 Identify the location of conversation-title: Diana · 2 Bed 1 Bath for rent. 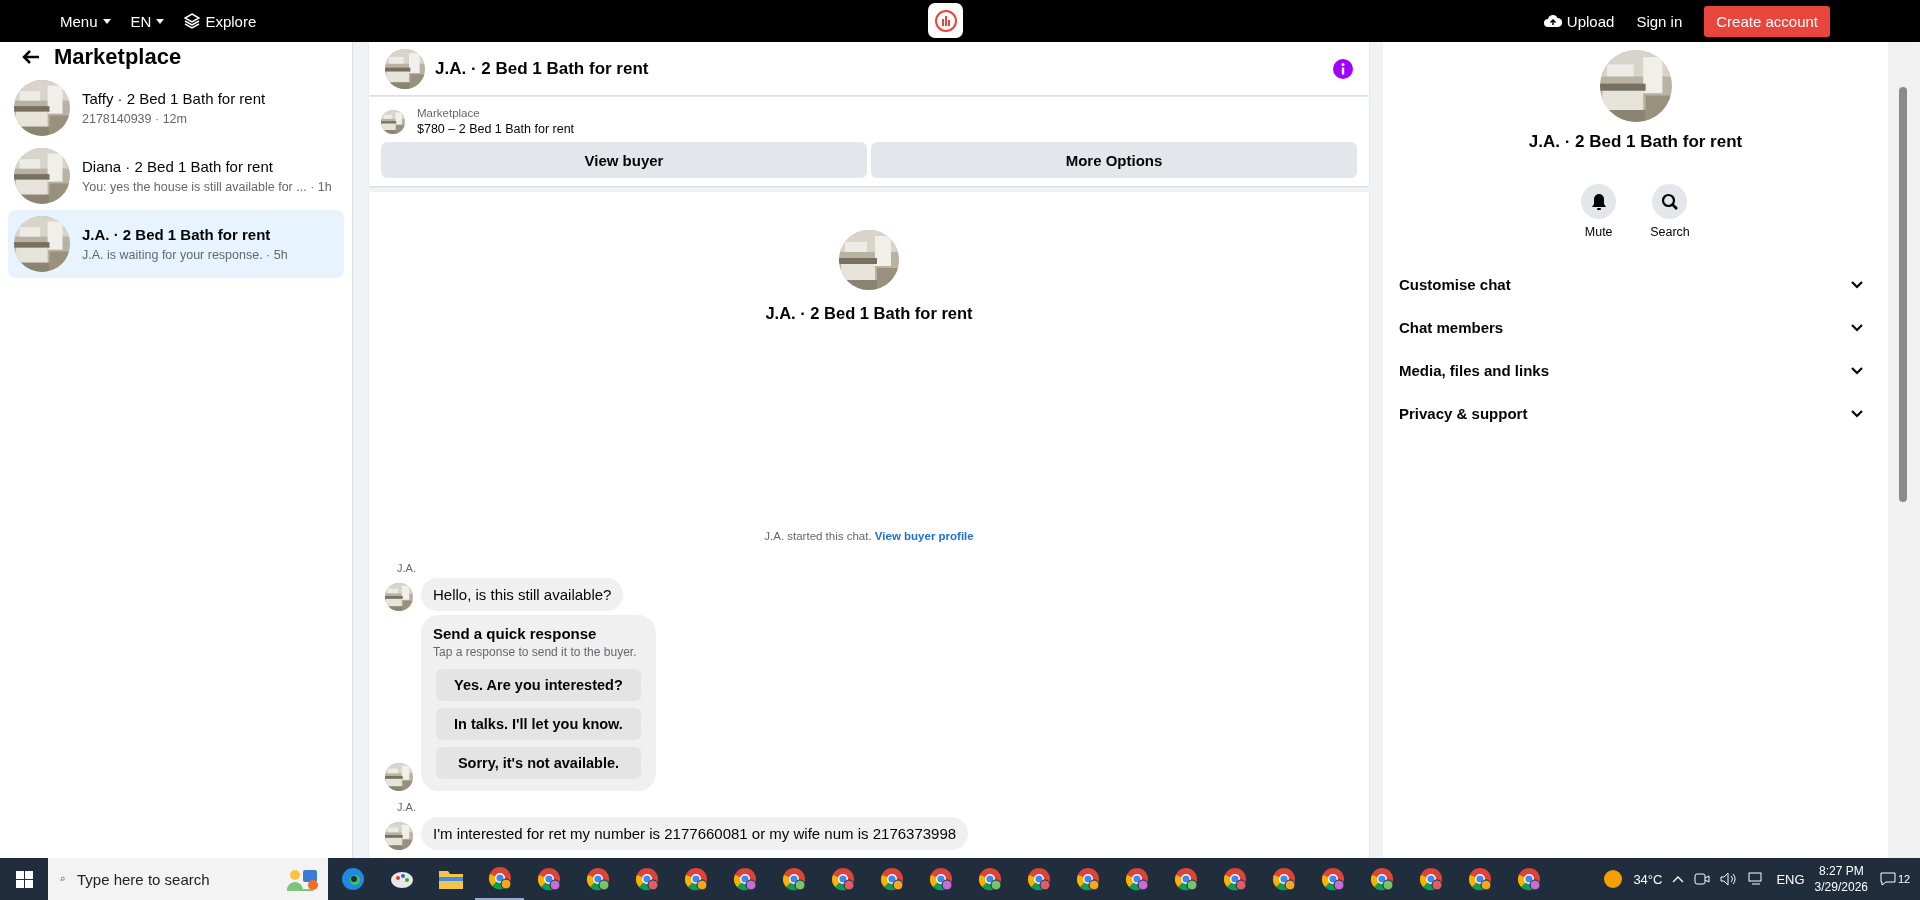
(178, 166).